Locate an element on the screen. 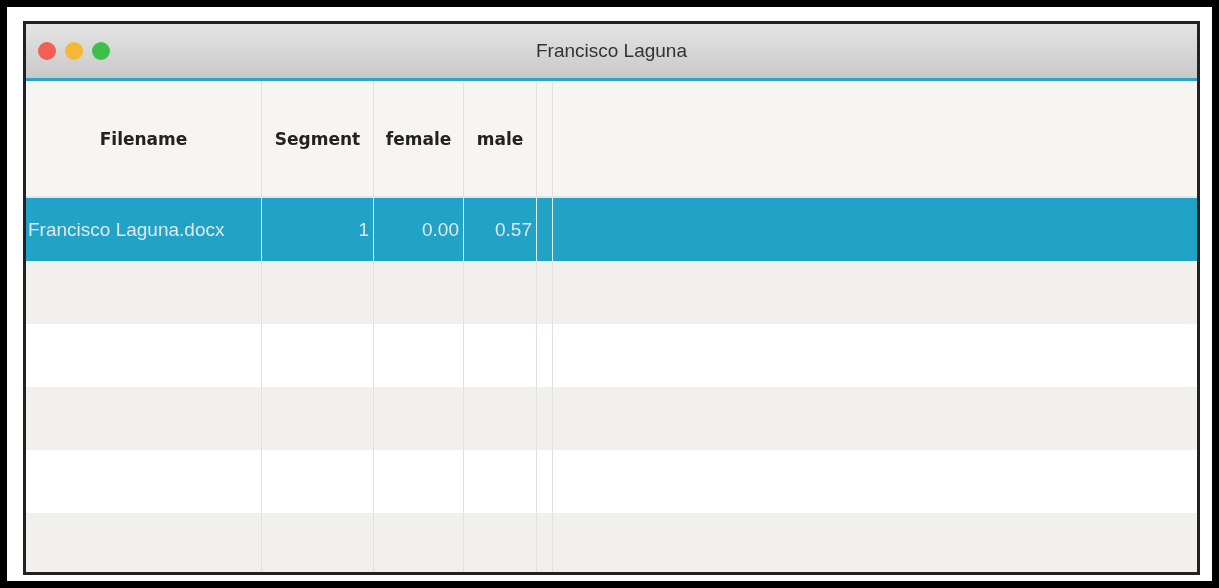 The image size is (1219, 588). window-title: Francisco Laguna is located at coordinates (611, 51).